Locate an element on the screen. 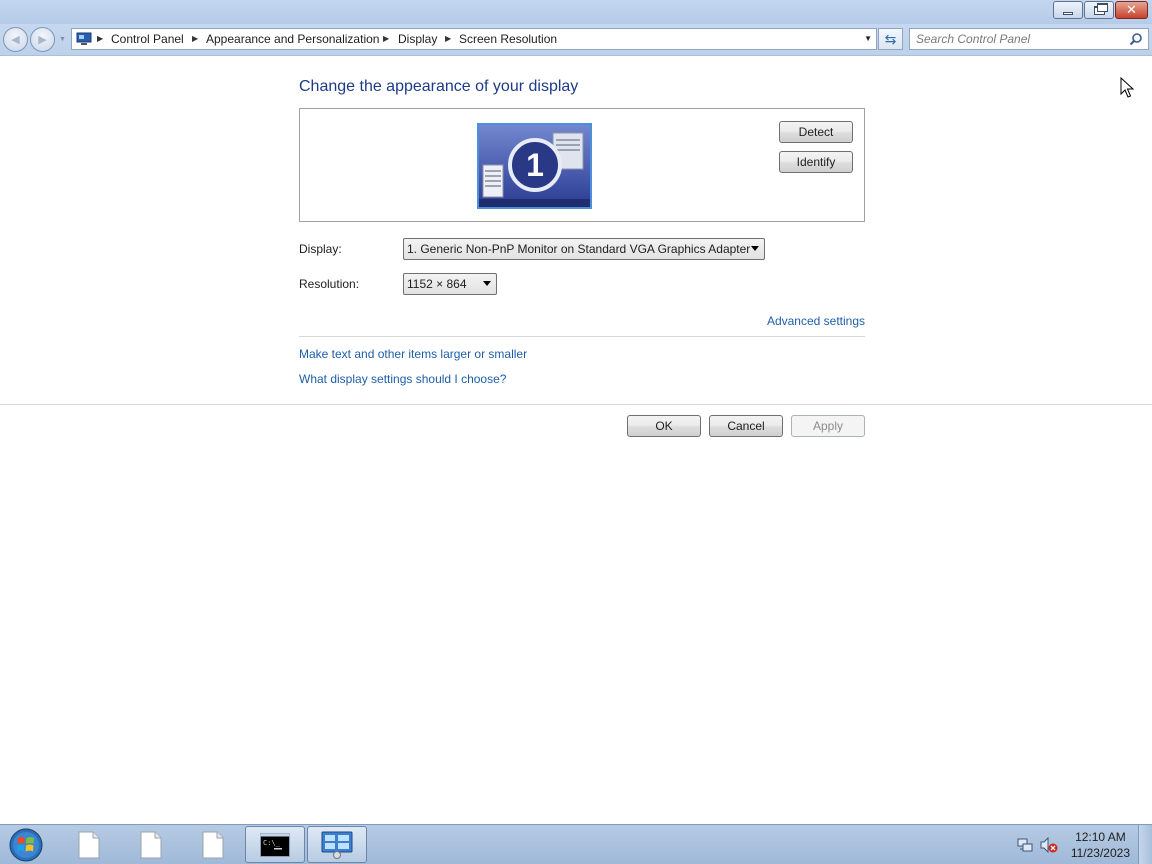 The image size is (1152, 864). divider is located at coordinates (582, 336).